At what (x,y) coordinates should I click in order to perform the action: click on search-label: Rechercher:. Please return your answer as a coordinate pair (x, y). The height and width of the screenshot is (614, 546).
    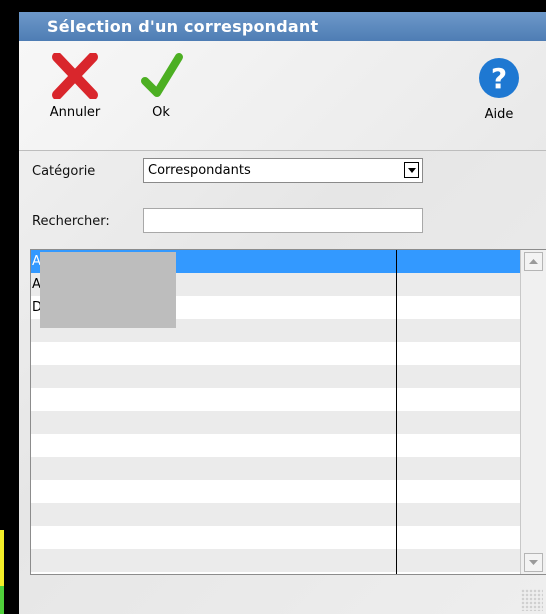
    Looking at the image, I should click on (71, 221).